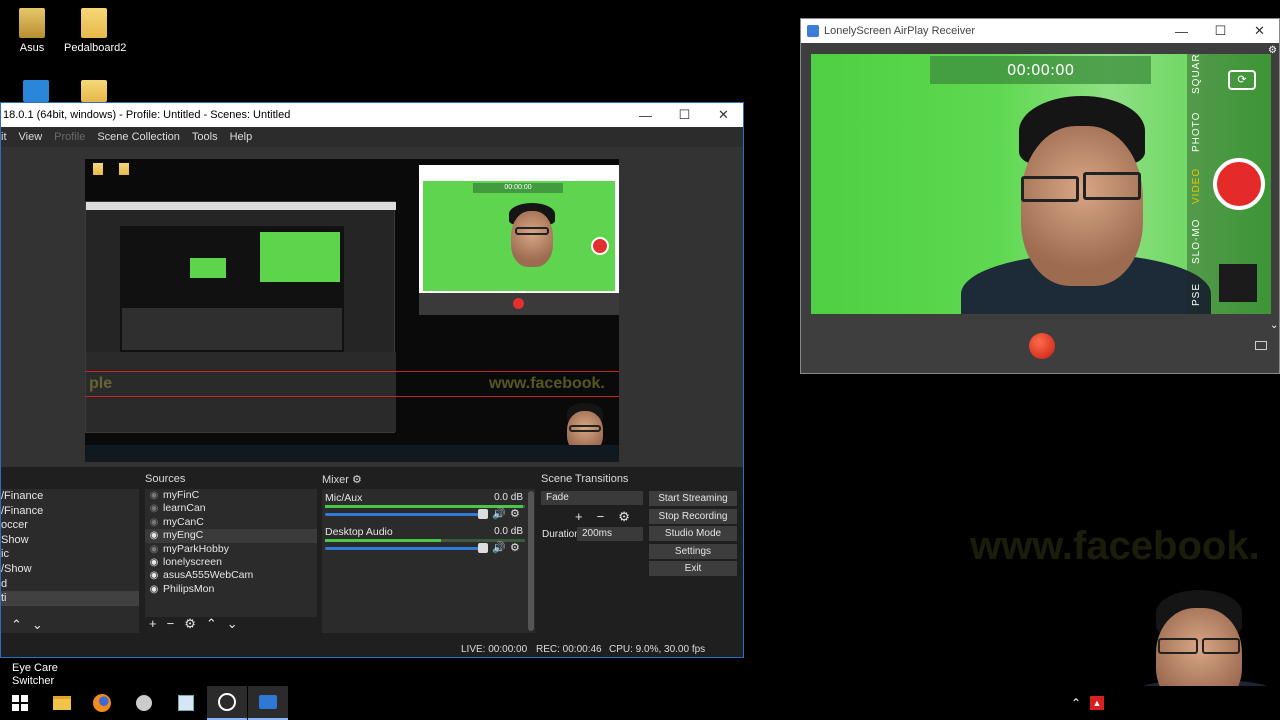 The image size is (1280, 720). Describe the element at coordinates (342, 480) in the screenshot. I see `mixer-label: Mixer ⚙` at that location.